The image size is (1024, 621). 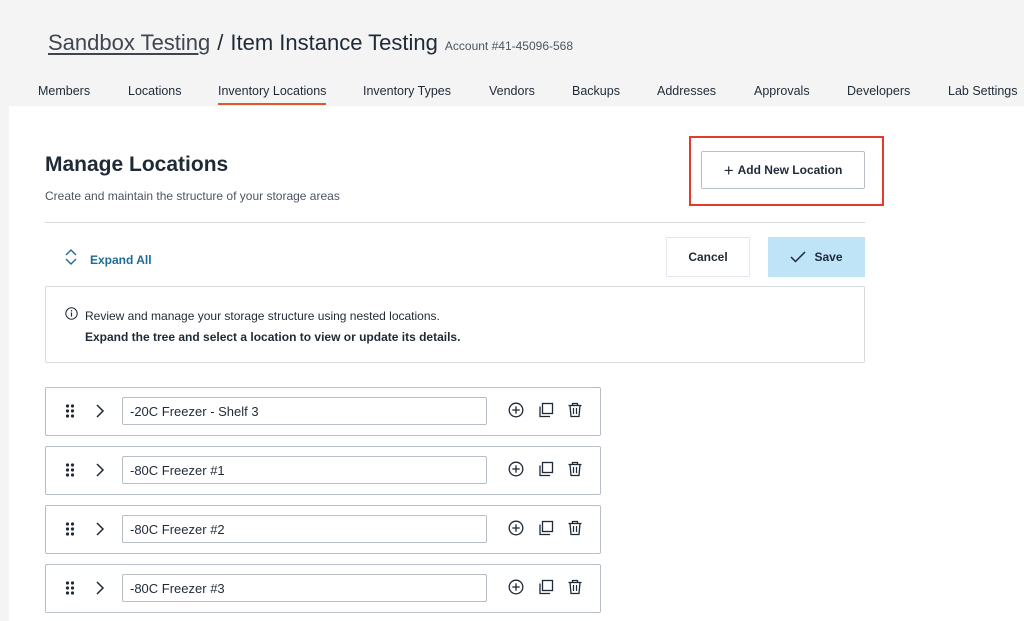 What do you see at coordinates (790, 170) in the screenshot?
I see `add-new-location-label: Add New Location` at bounding box center [790, 170].